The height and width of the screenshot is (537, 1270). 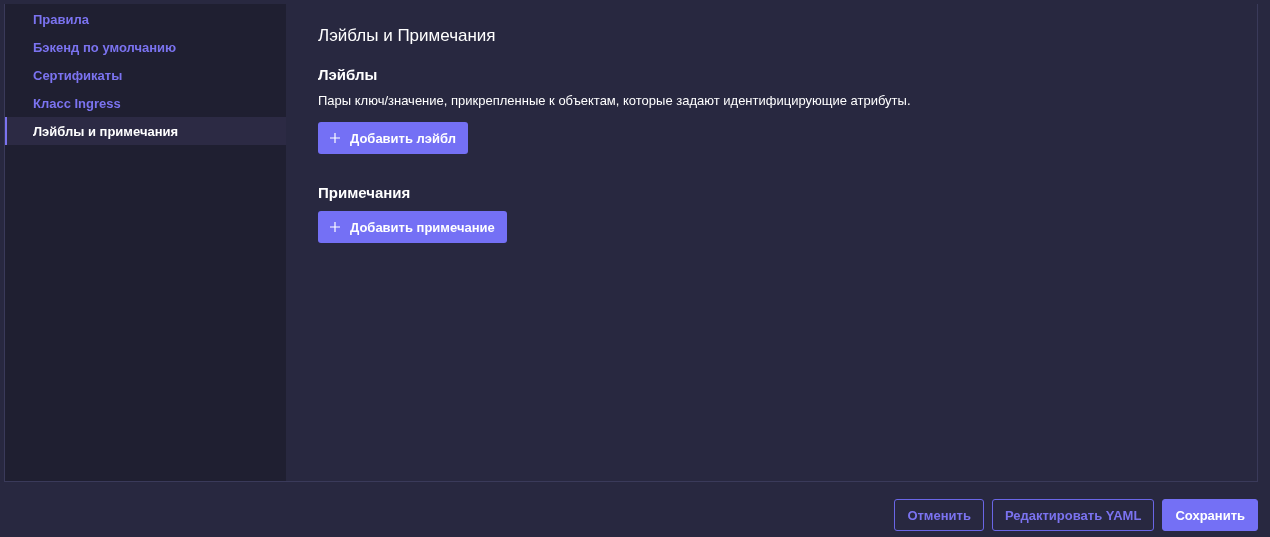 I want to click on footer-button: Редактировать YAML, so click(x=1073, y=515).